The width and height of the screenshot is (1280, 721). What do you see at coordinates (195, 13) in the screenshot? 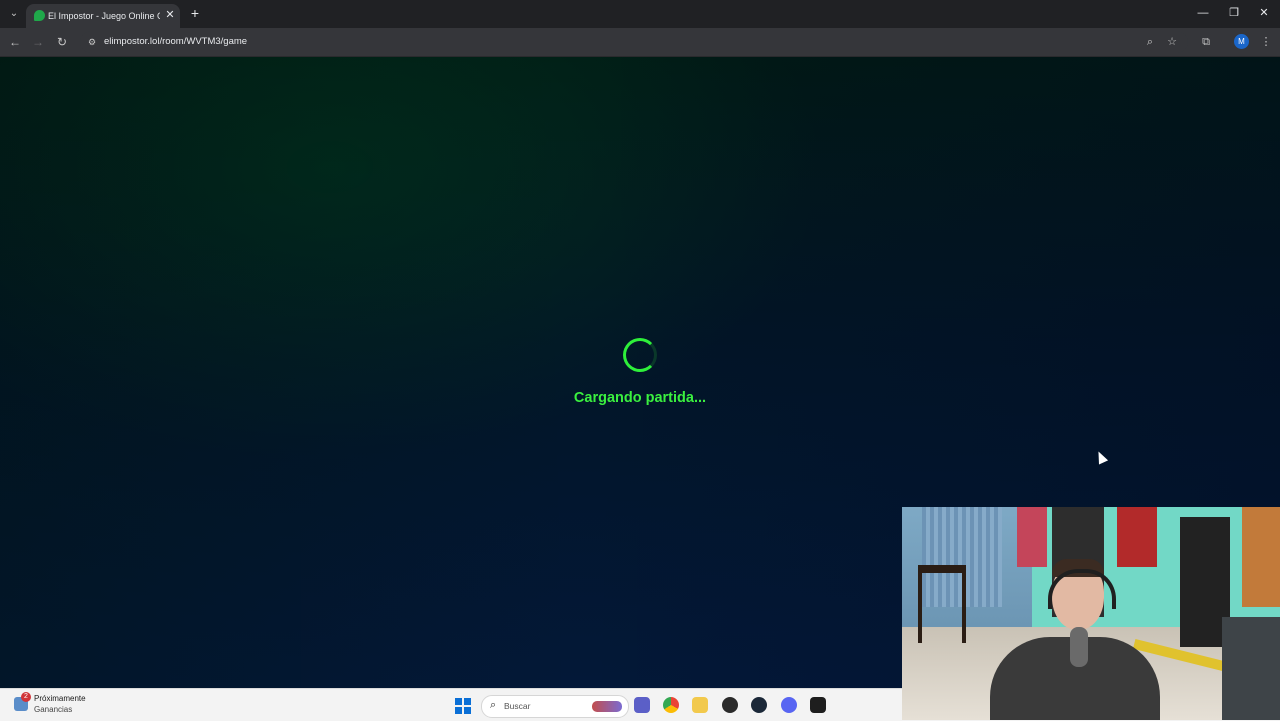
I see `new-tab-button: +` at bounding box center [195, 13].